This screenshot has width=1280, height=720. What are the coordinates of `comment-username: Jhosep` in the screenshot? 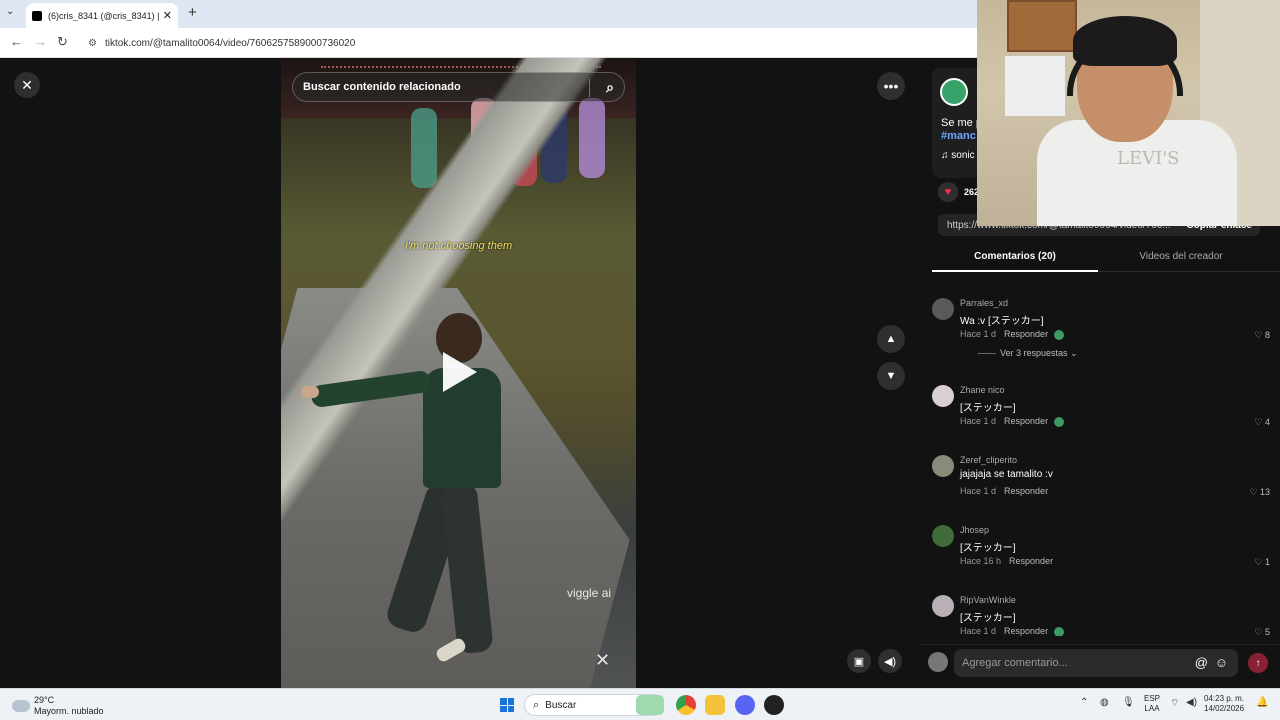 It's located at (974, 530).